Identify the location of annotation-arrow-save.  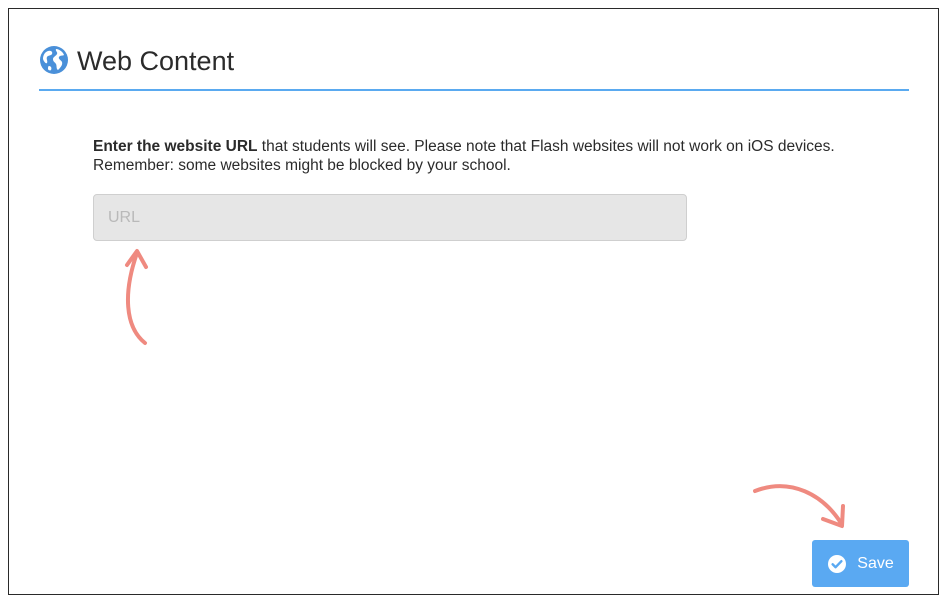
(799, 506).